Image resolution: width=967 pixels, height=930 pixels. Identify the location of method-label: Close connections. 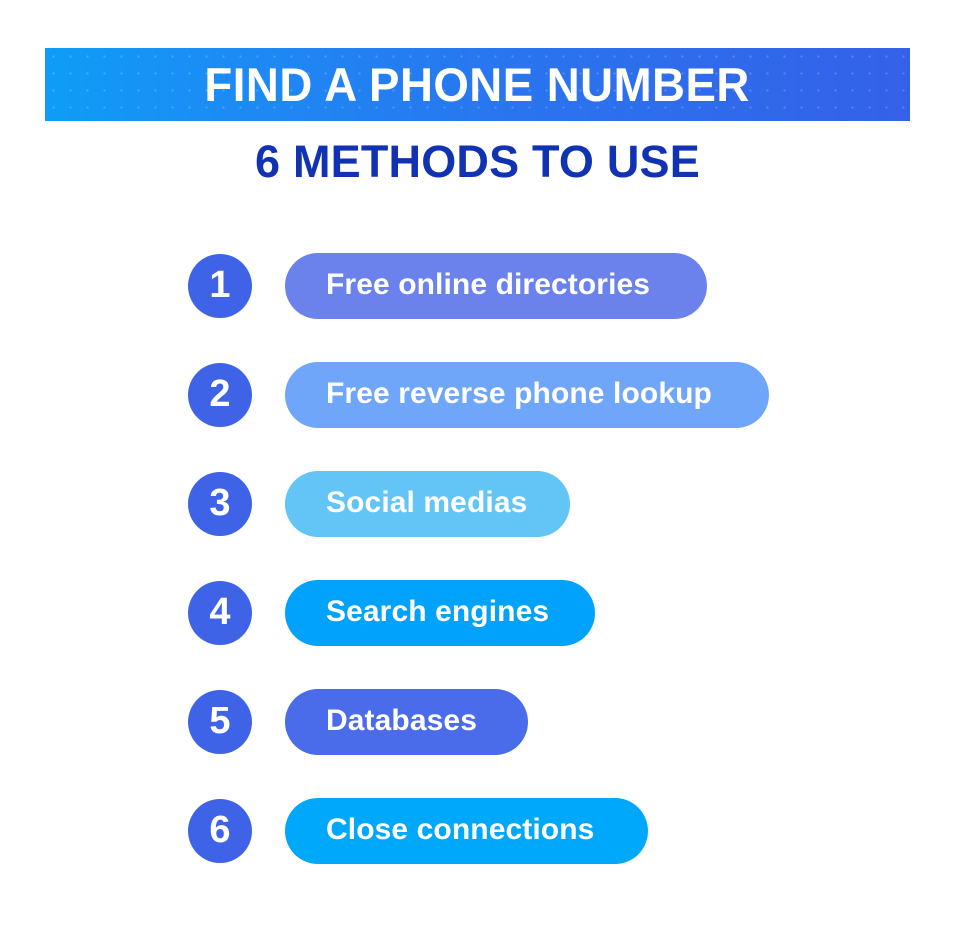
(460, 829).